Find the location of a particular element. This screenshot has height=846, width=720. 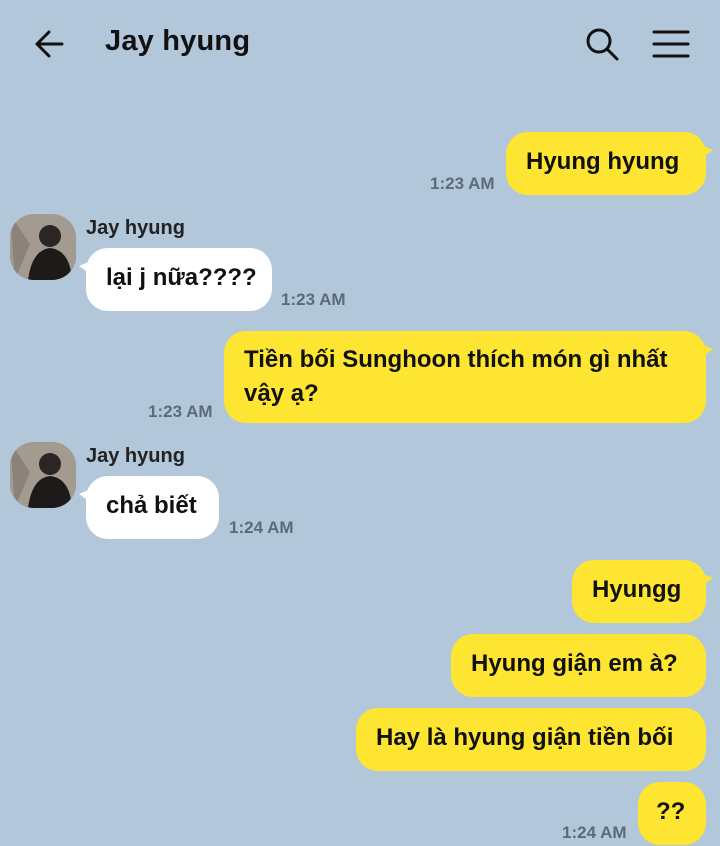

message-bubble-outgoing: Hyung hyung is located at coordinates (609, 163).